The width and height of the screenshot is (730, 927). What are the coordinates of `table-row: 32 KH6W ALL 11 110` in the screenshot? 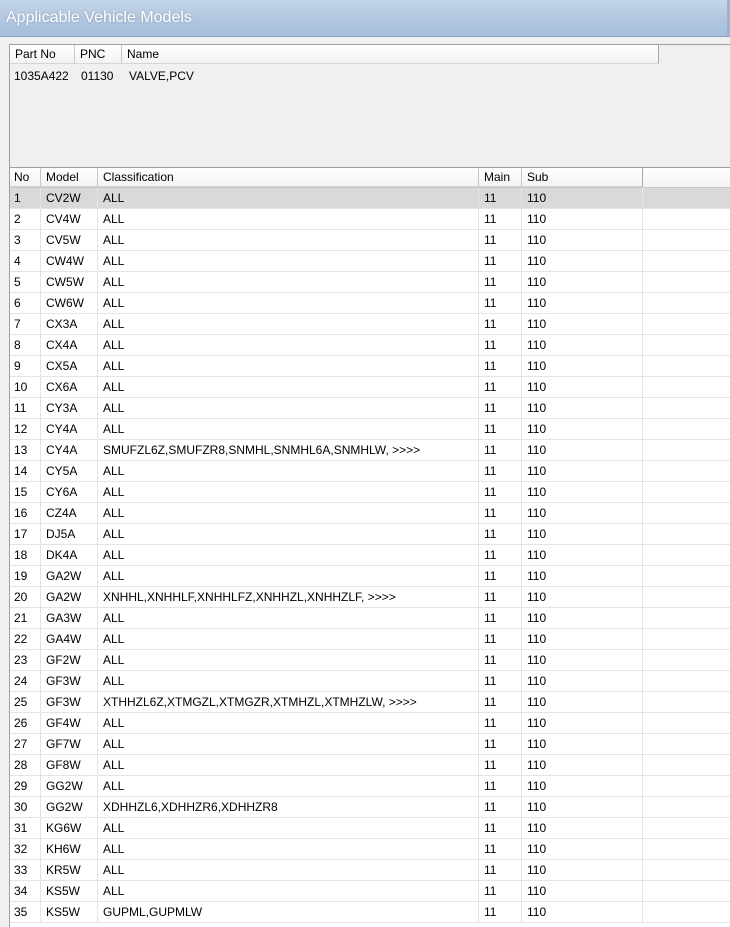 It's located at (370, 849).